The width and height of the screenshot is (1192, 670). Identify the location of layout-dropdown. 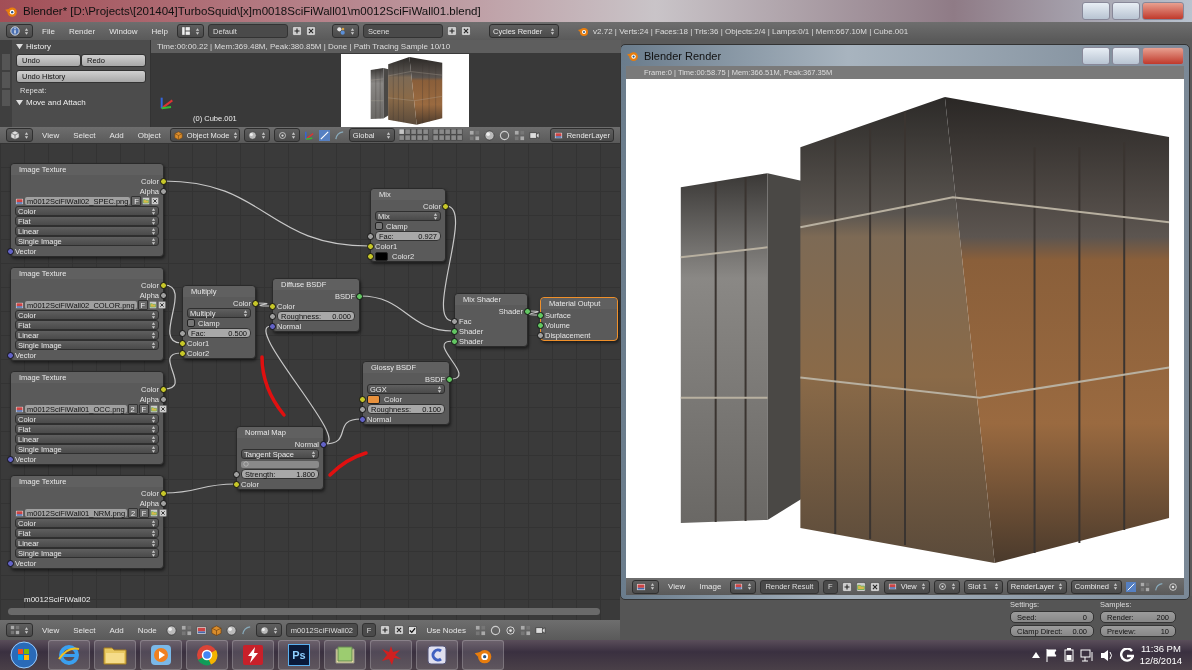
(191, 31).